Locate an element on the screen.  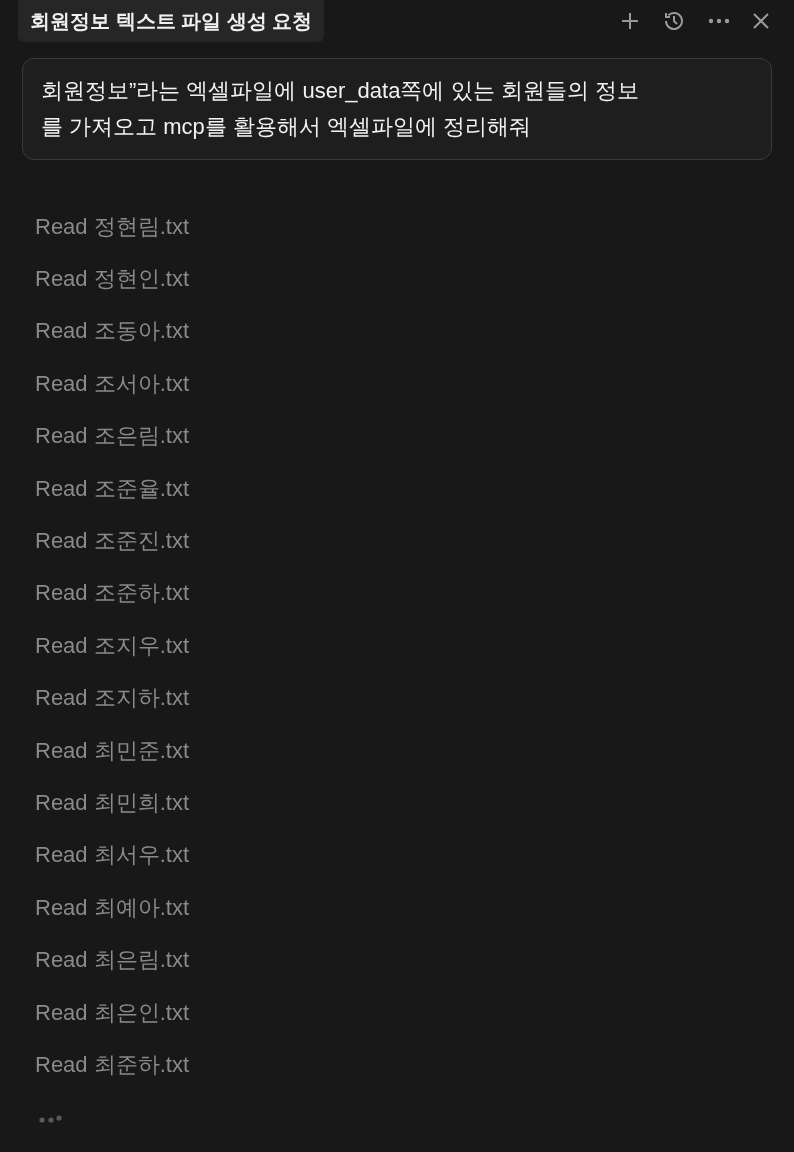
step-text: Read 최민준.txt is located at coordinates (112, 750).